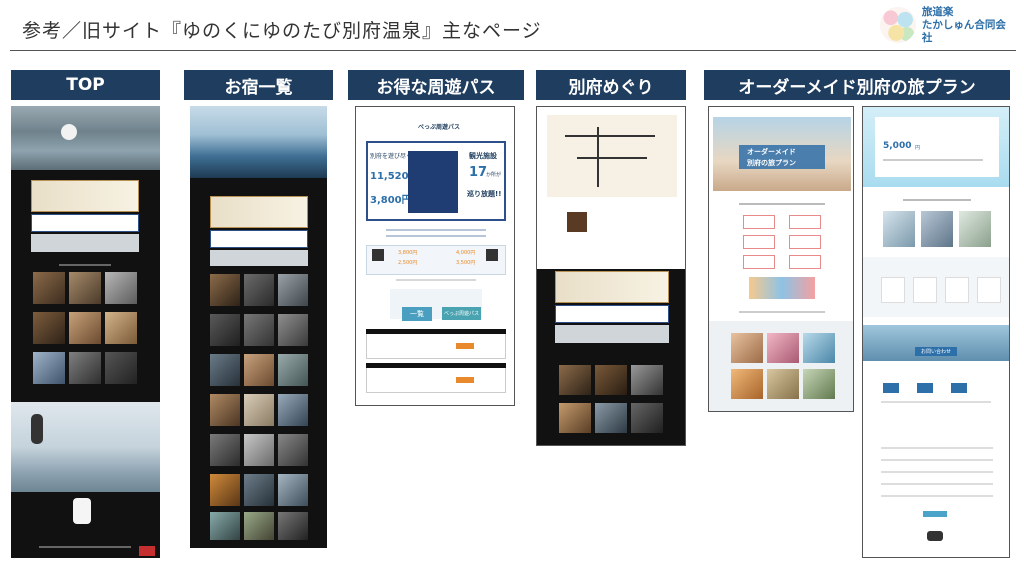 Image resolution: width=1024 pixels, height=562 pixels. I want to click on pass-brand: べっぷ周遊パス, so click(439, 127).